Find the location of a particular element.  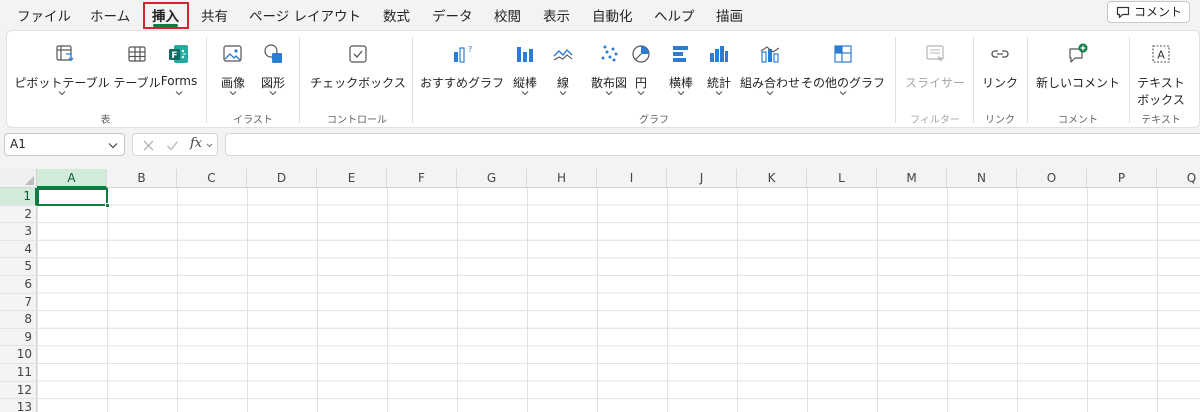

textbox-icon: A is located at coordinates (1161, 54).